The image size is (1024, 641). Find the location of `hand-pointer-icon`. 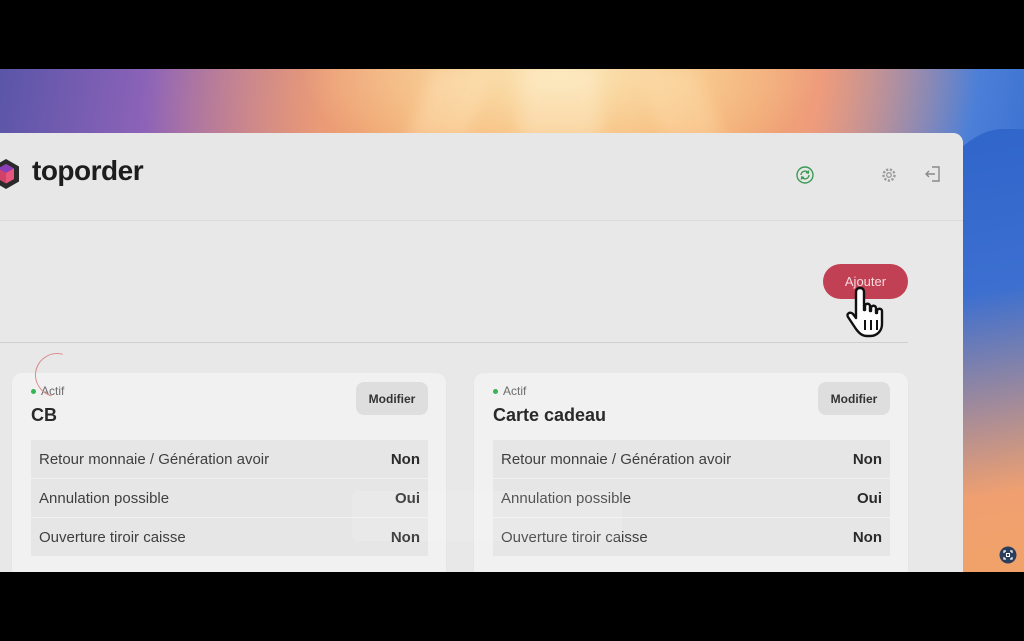

hand-pointer-icon is located at coordinates (865, 312).